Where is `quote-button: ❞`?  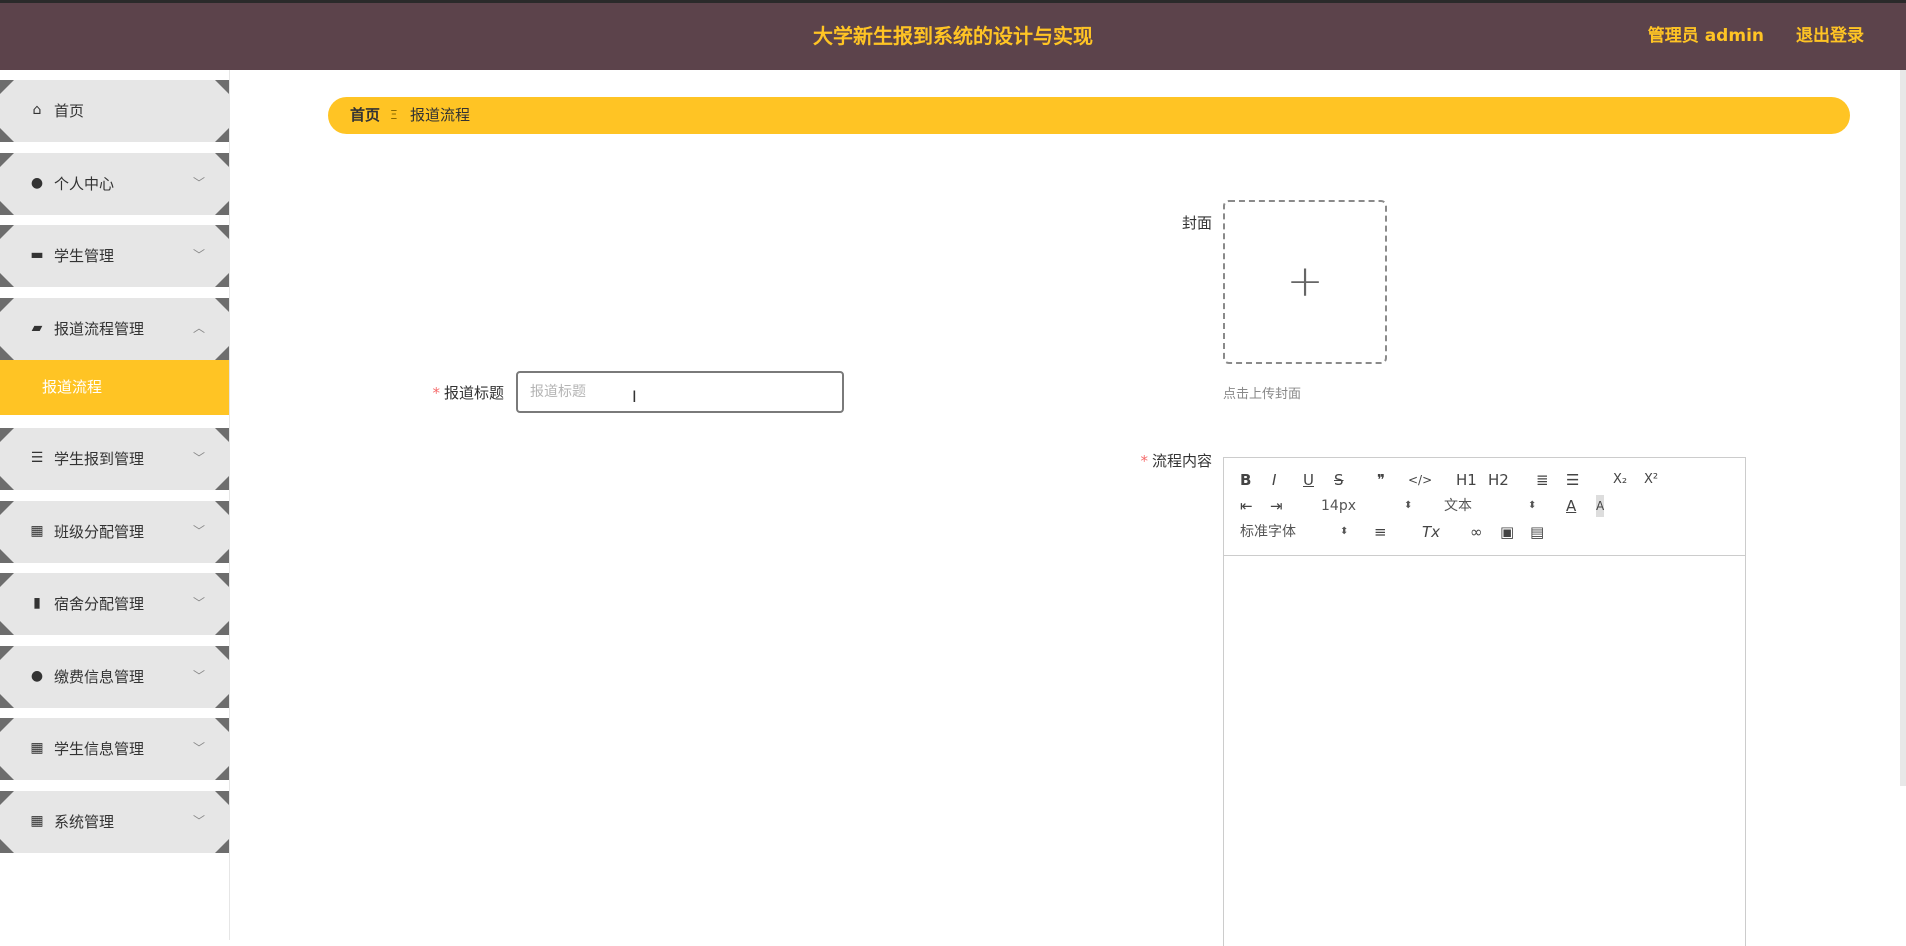
quote-button: ❞ is located at coordinates (1381, 480).